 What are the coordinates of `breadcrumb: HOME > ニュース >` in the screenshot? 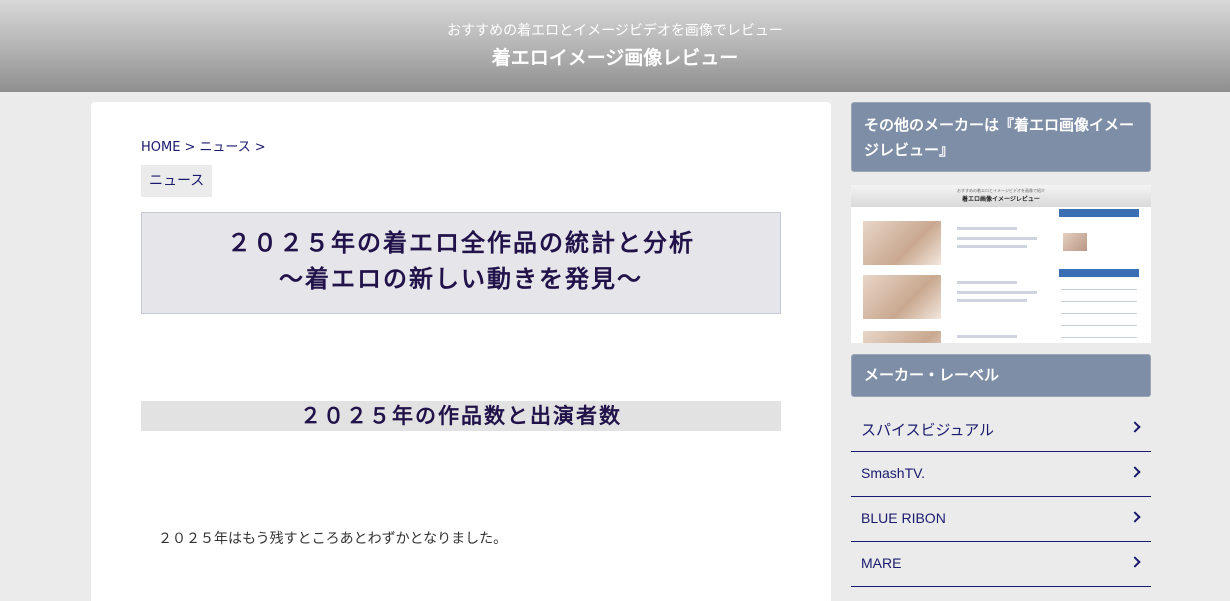 It's located at (205, 145).